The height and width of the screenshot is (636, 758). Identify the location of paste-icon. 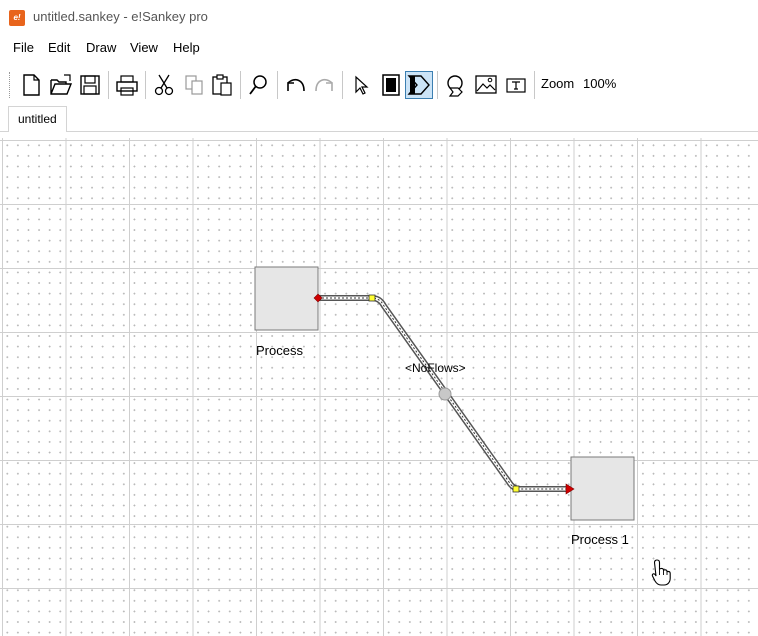
(222, 85).